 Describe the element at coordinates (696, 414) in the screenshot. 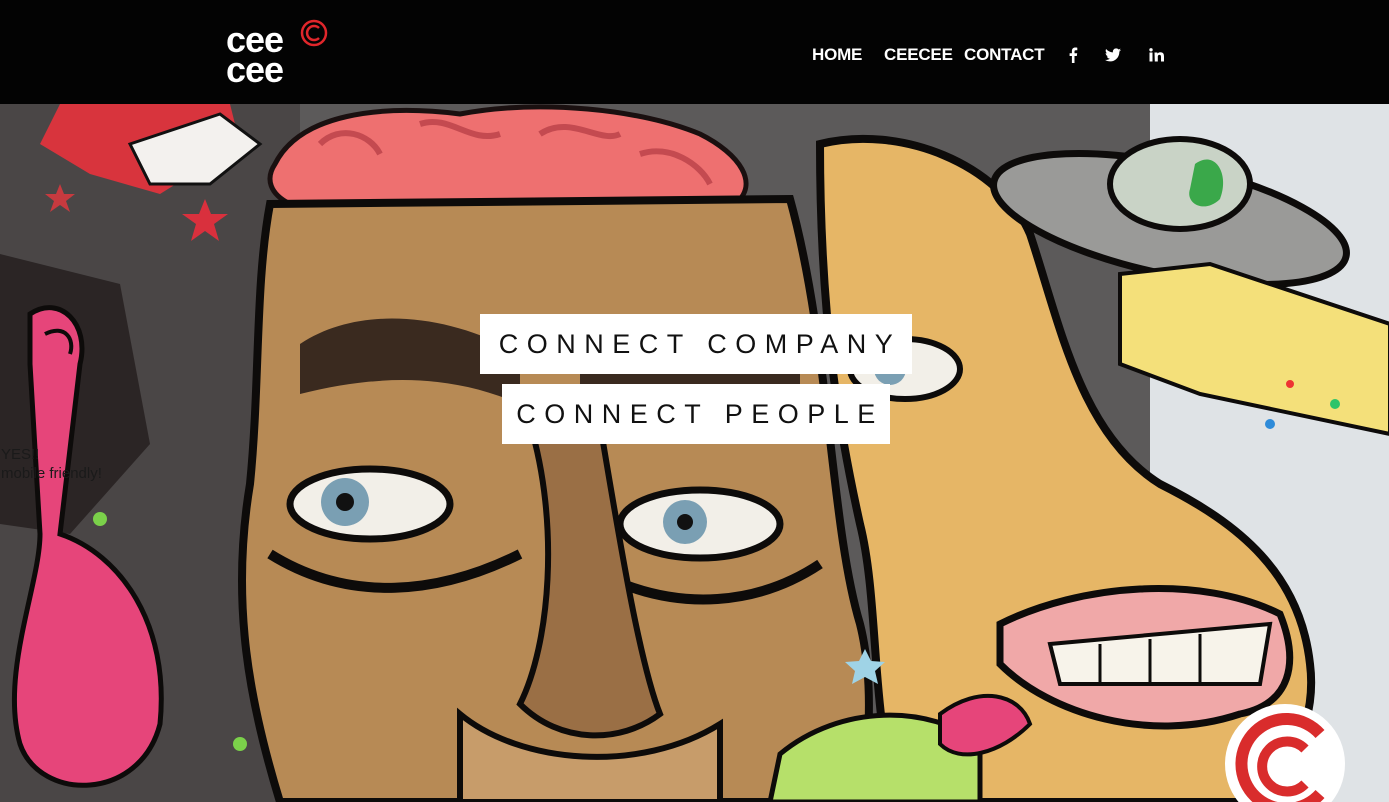

I see `hero-tagline-people: CONNECT PEOPLE` at that location.